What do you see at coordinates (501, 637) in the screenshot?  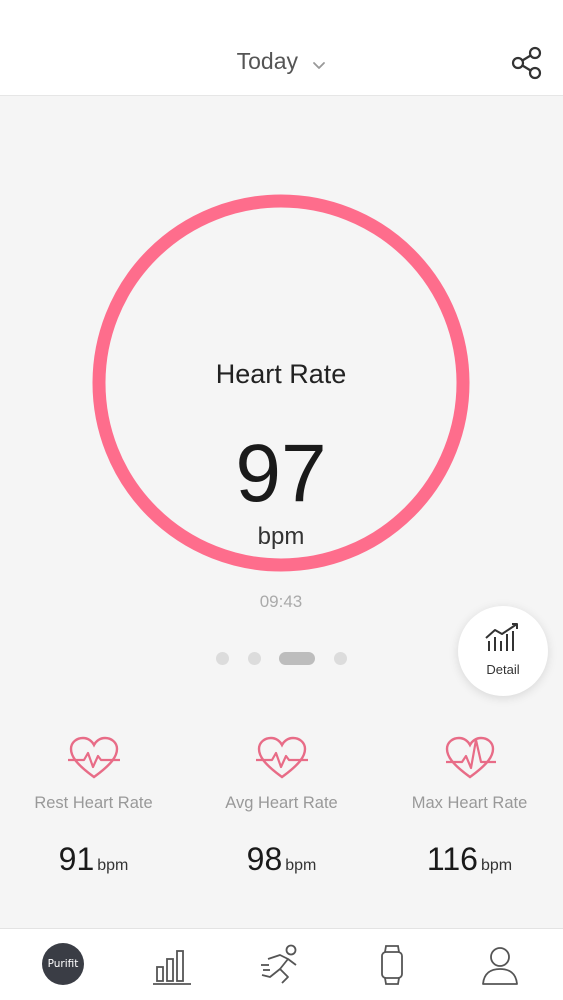 I see `trend-chart-icon` at bounding box center [501, 637].